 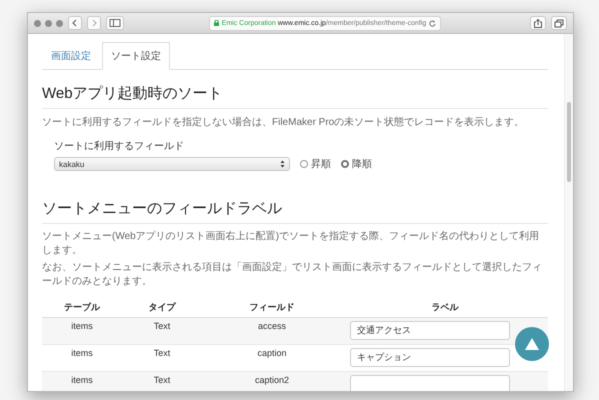 I want to click on radio-label: 昇順, so click(x=321, y=164).